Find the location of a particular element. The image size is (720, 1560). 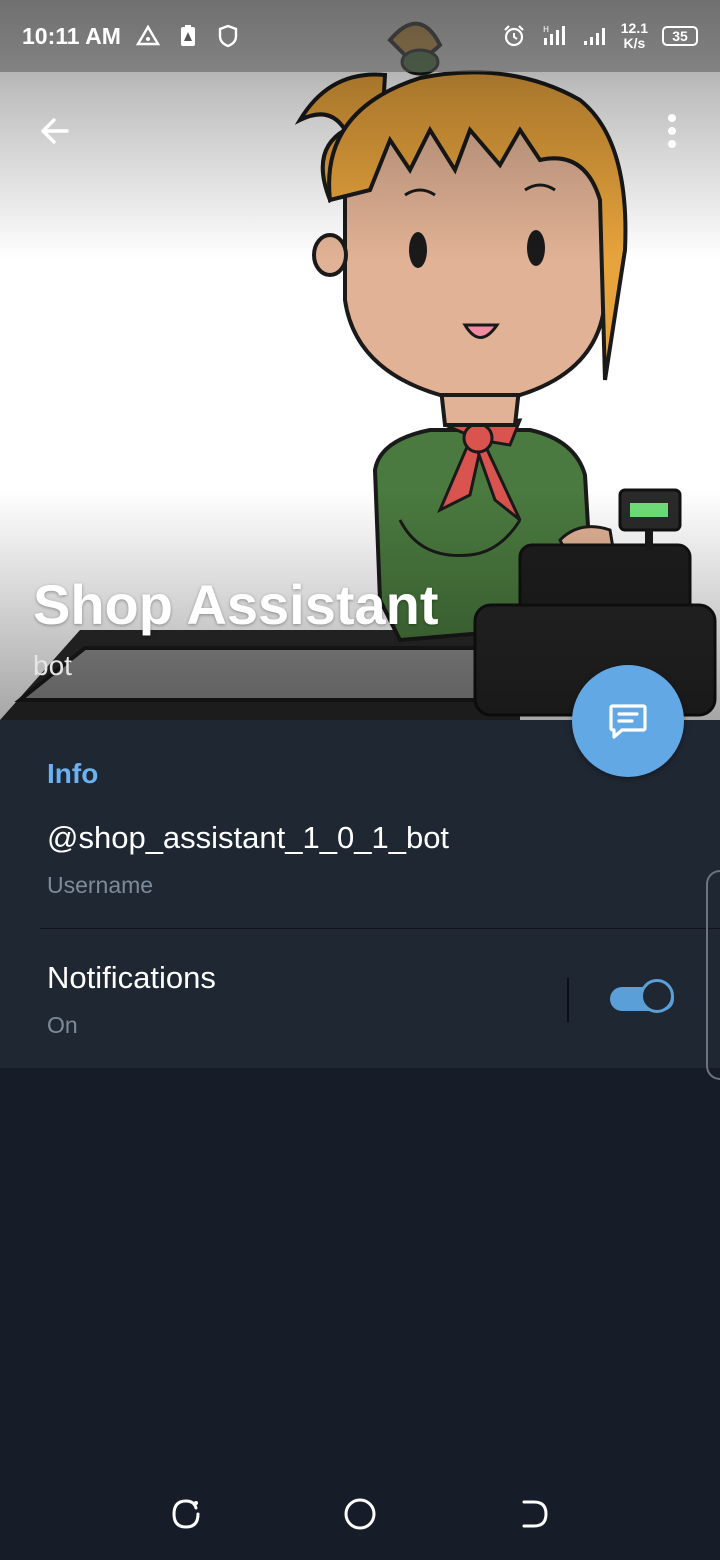

location-triangle-icon is located at coordinates (147, 35).